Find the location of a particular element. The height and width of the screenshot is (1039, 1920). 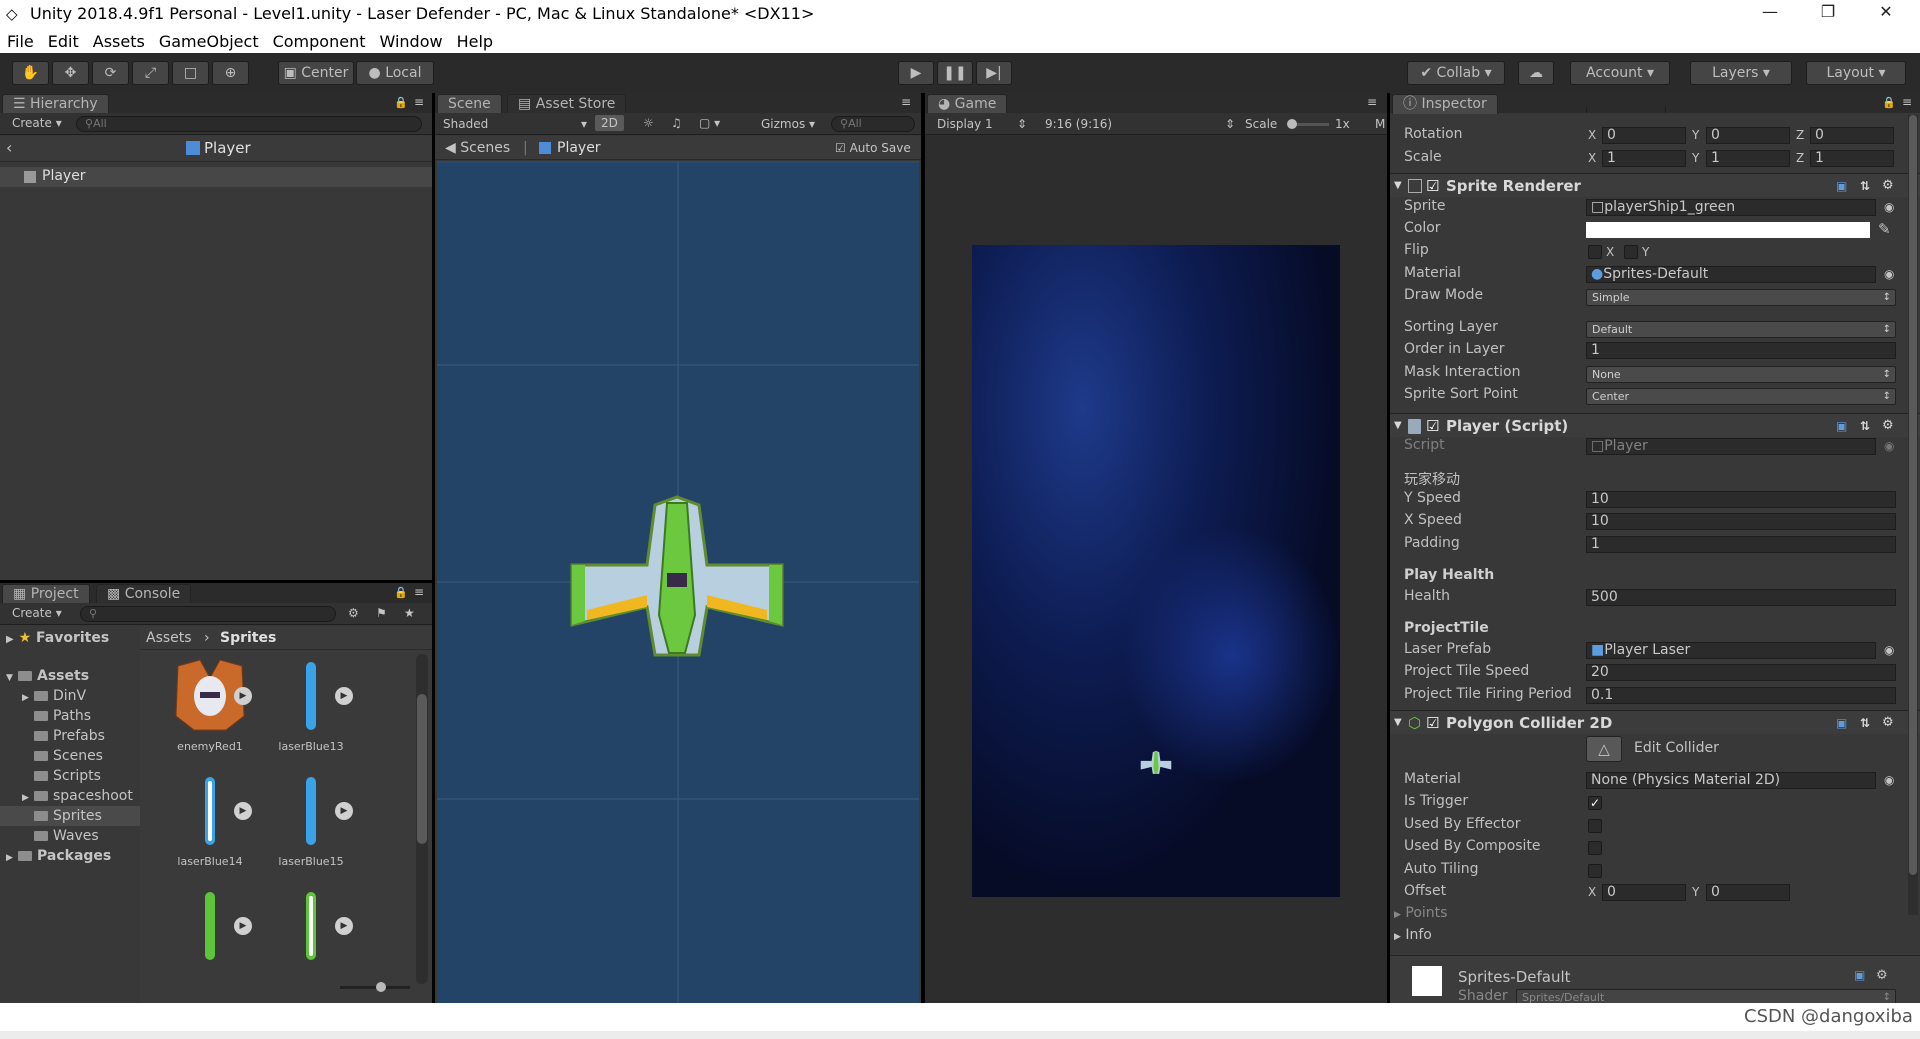

offset-y-field: 0 is located at coordinates (1748, 892).